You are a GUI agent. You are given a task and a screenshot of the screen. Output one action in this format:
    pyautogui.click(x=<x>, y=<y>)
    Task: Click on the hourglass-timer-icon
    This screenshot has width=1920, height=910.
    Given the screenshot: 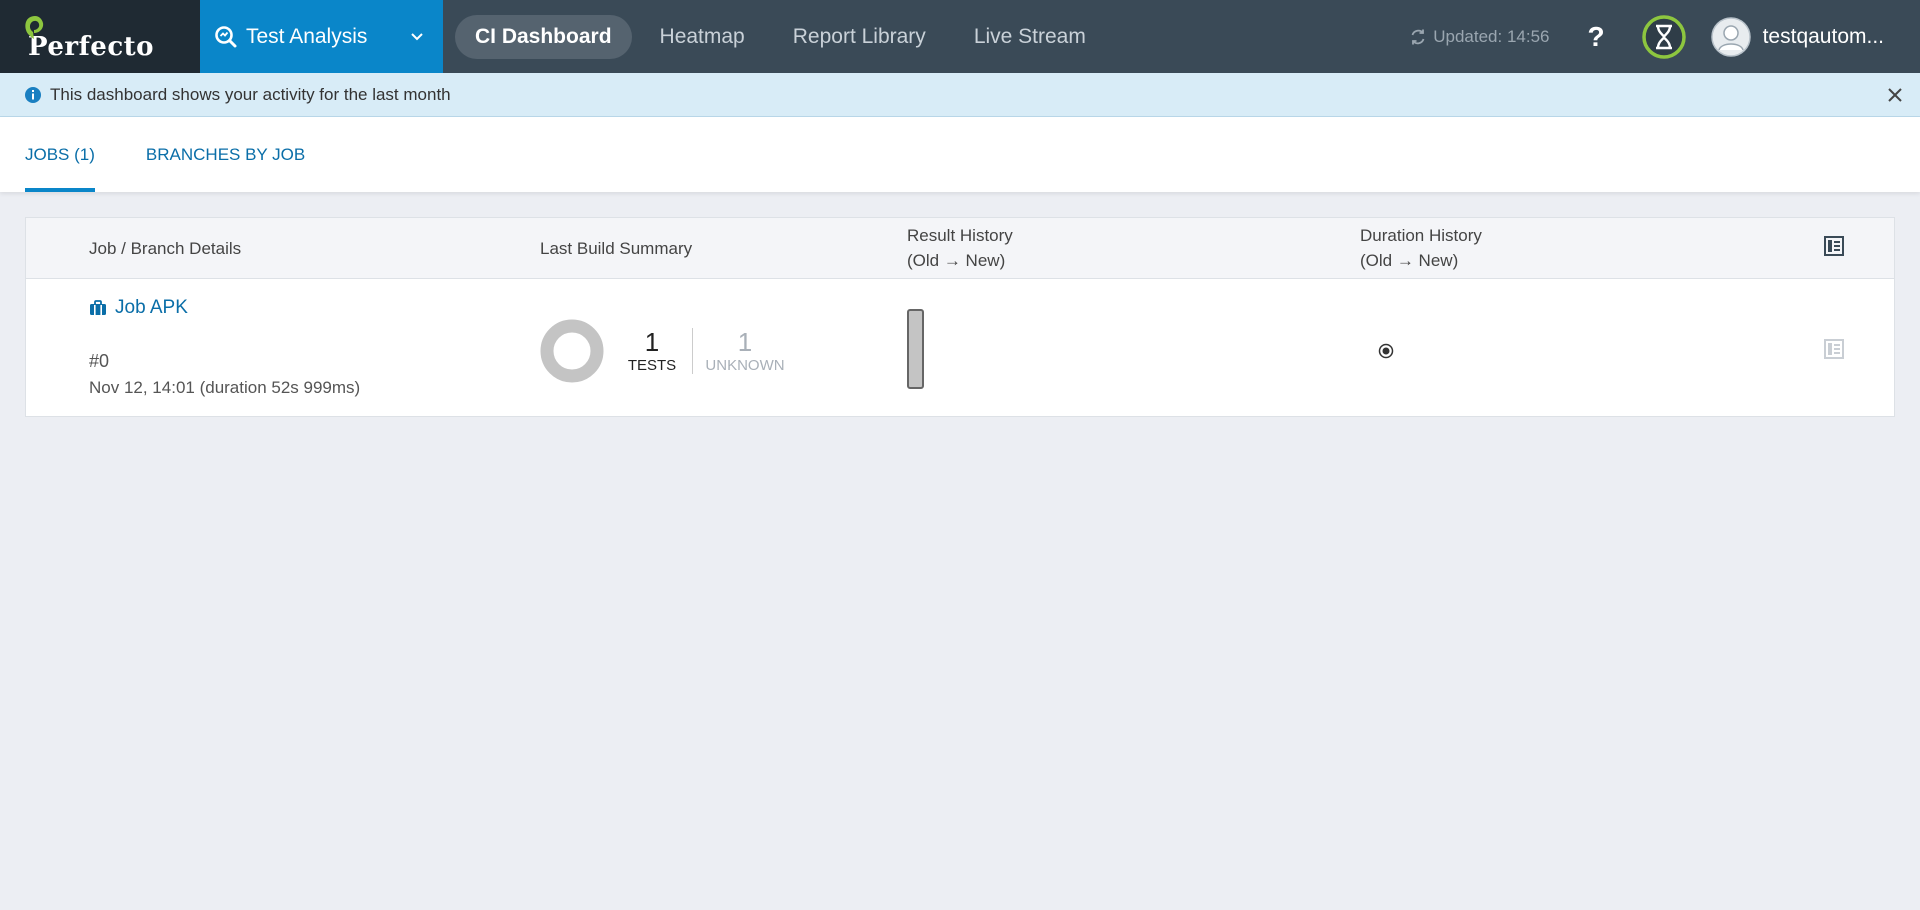 What is the action you would take?
    pyautogui.click(x=1664, y=37)
    